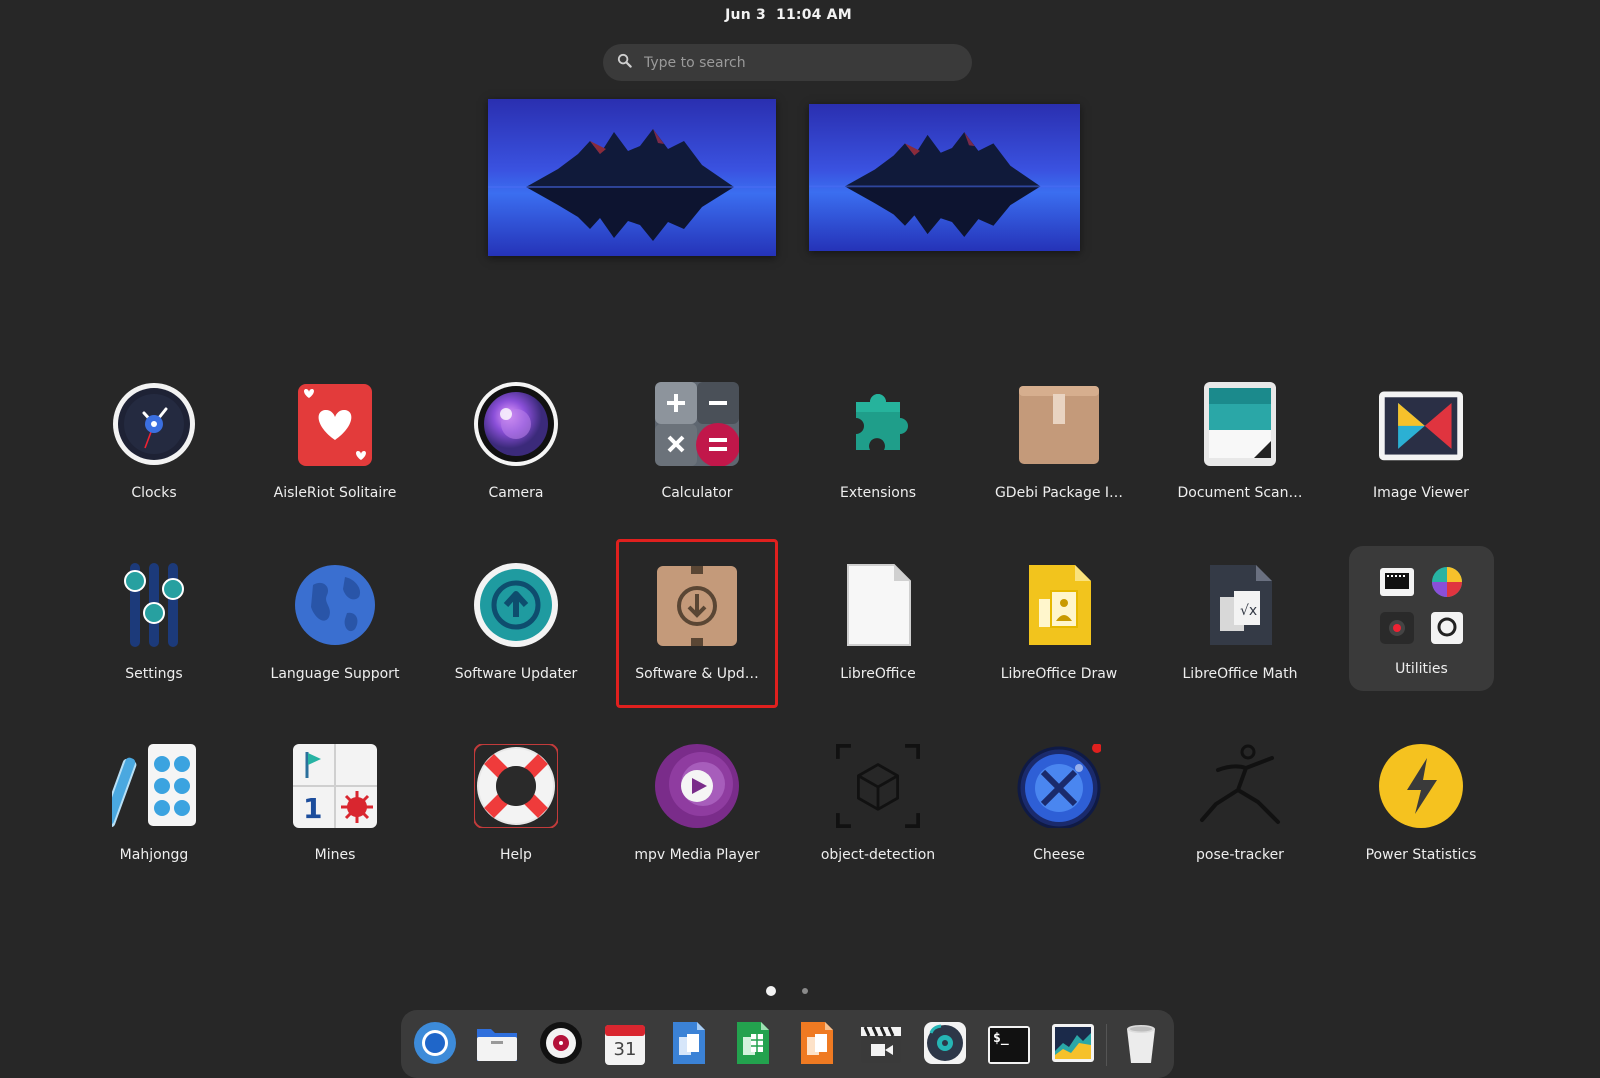 The height and width of the screenshot is (1078, 1600). What do you see at coordinates (697, 424) in the screenshot?
I see `calculator-icon` at bounding box center [697, 424].